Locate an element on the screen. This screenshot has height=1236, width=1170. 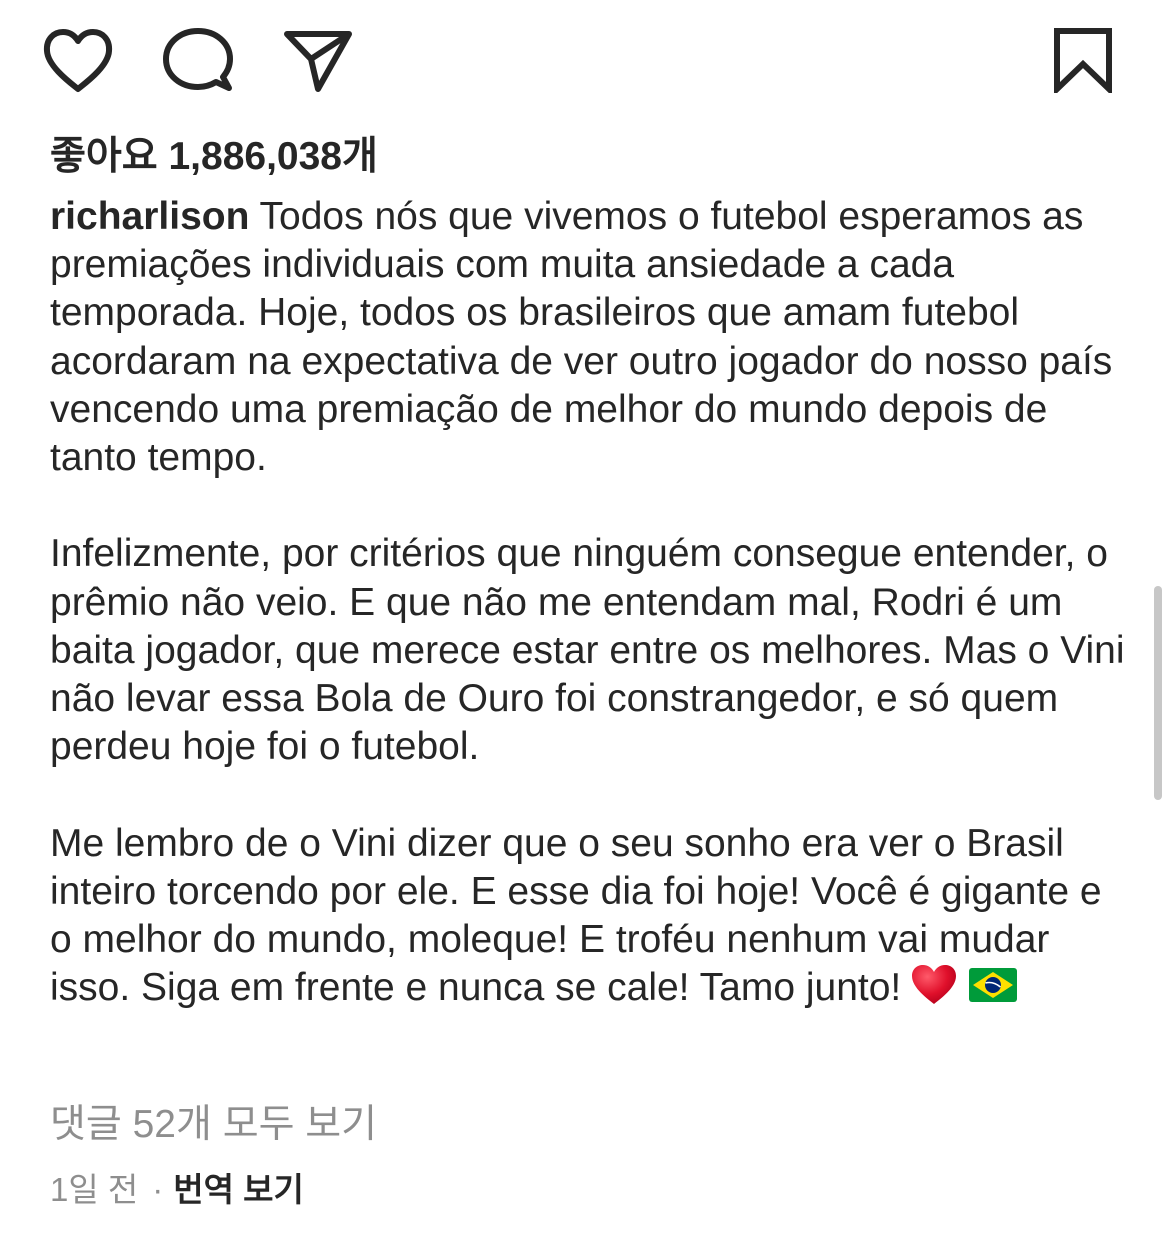
view-all-comments-link: 댓글 52개 모두 보기 is located at coordinates (213, 1125).